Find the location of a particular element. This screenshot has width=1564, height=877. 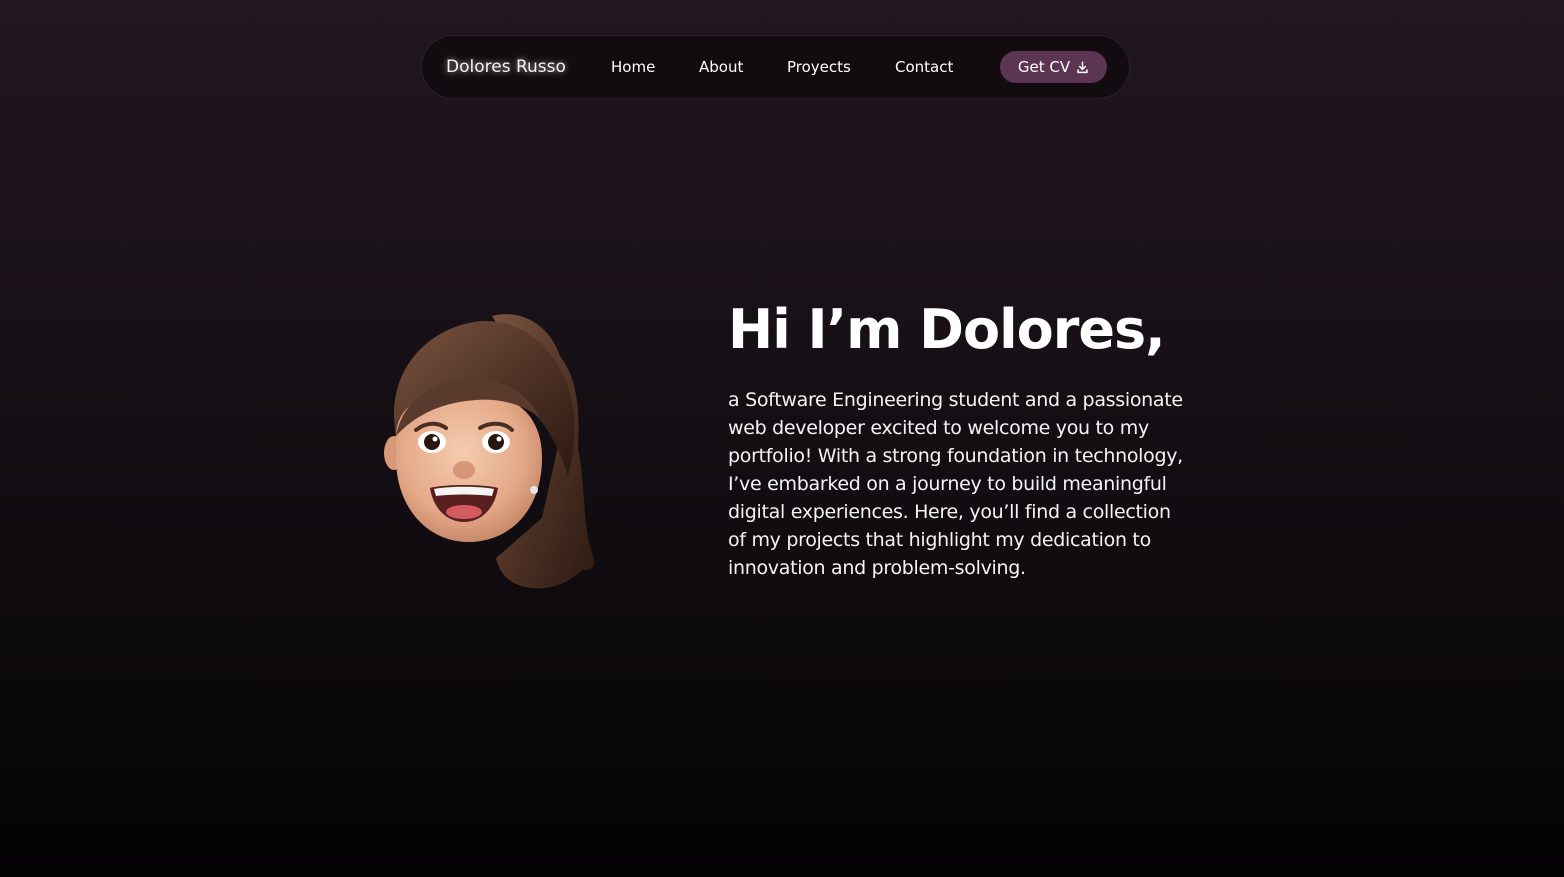

nav-link-contact: Contact is located at coordinates (924, 67).